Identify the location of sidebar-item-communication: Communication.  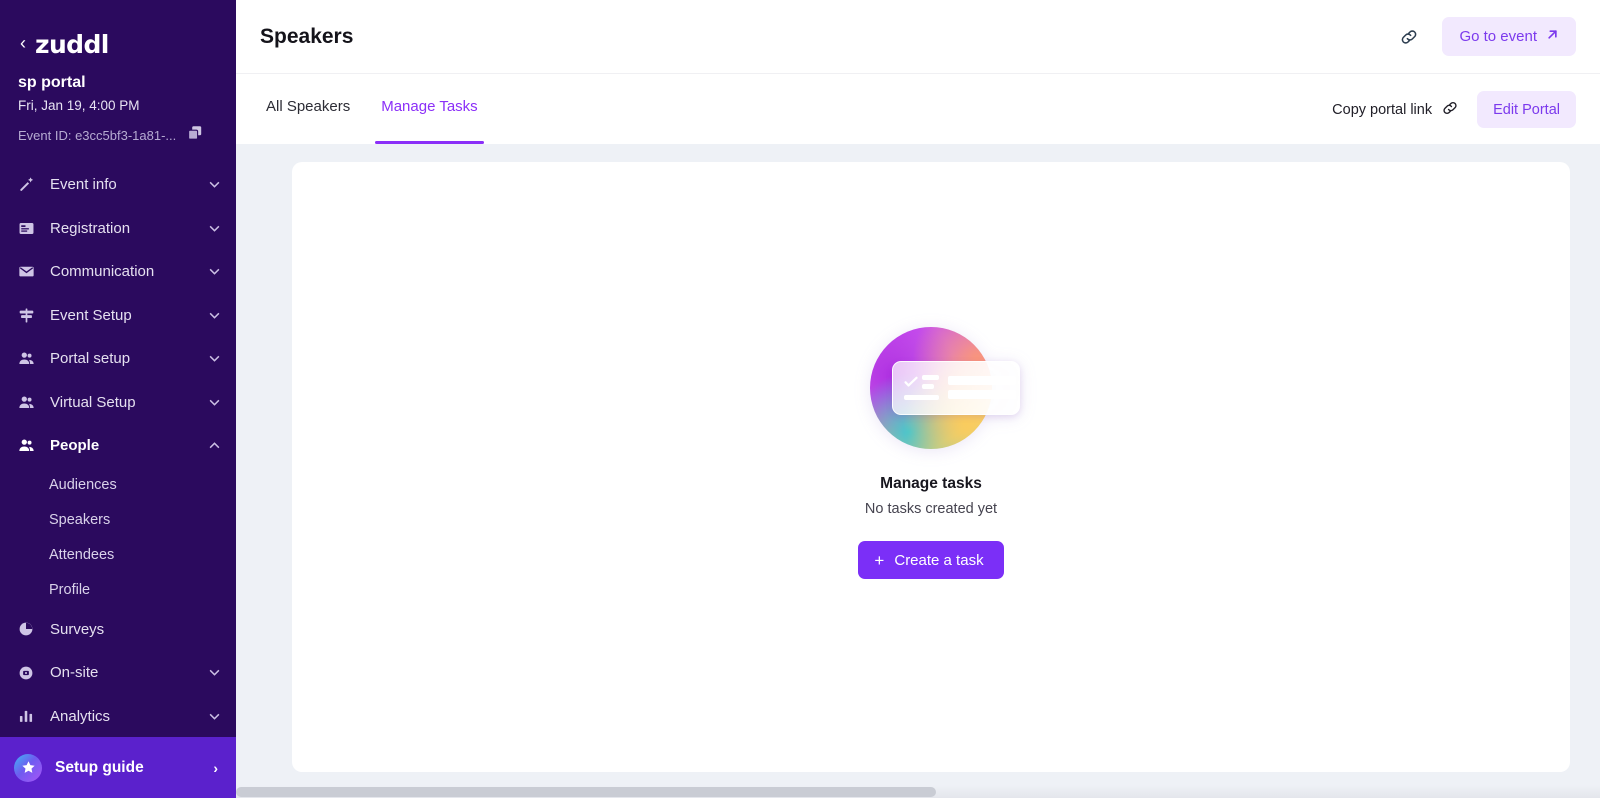
(118, 272).